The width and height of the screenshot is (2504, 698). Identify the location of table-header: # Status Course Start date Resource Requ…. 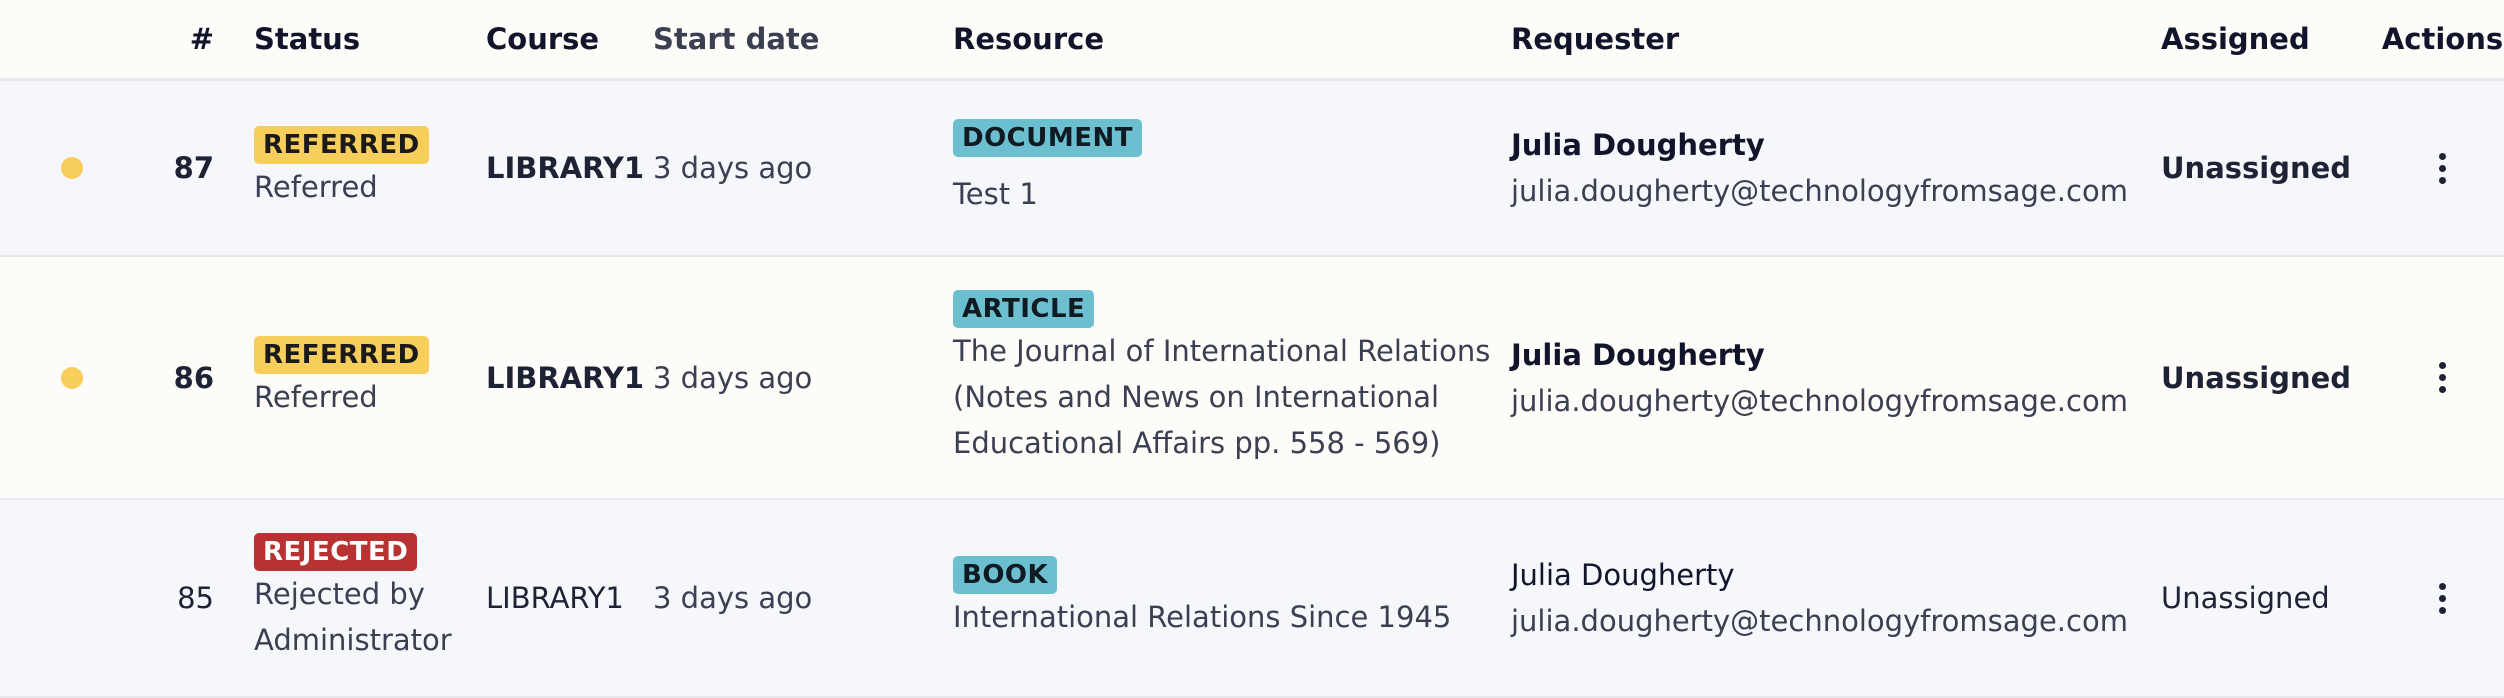
(1252, 40).